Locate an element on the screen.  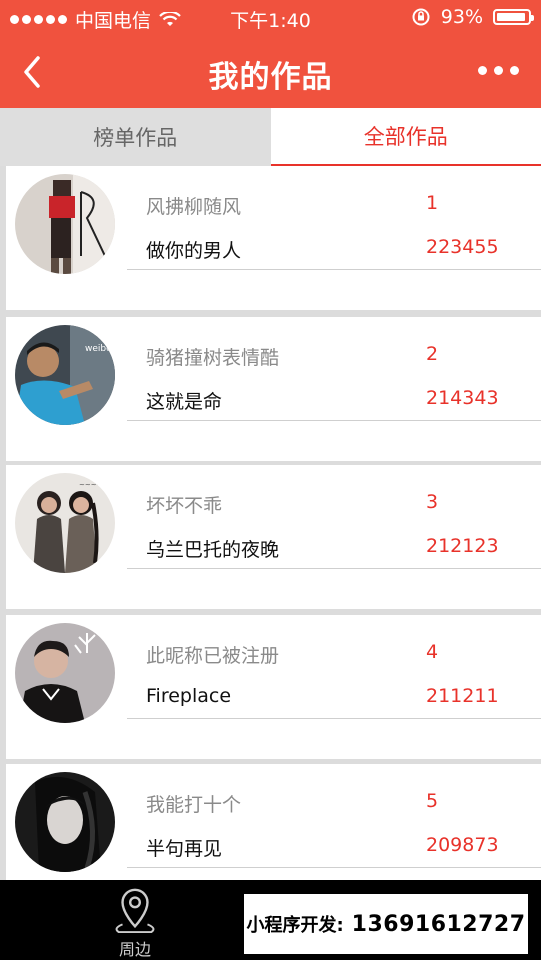
promo-label: 小程序开发: is located at coordinates (295, 925).